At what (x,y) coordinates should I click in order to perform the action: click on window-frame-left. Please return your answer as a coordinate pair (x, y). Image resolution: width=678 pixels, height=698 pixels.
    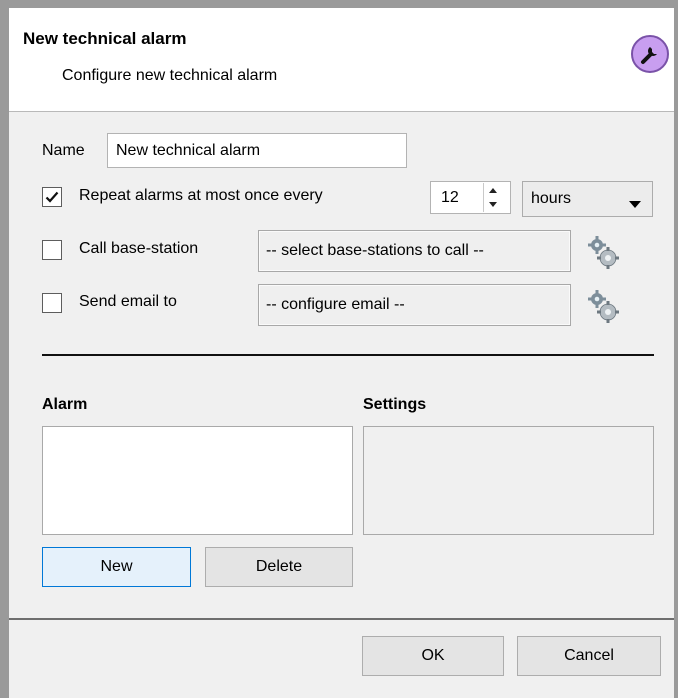
    Looking at the image, I should click on (4, 349).